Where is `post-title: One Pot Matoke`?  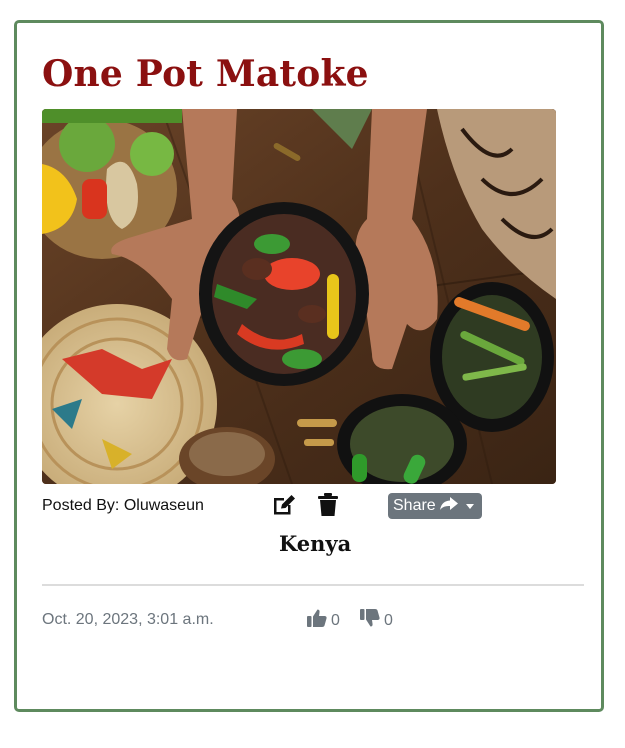 post-title: One Pot Matoke is located at coordinates (205, 74).